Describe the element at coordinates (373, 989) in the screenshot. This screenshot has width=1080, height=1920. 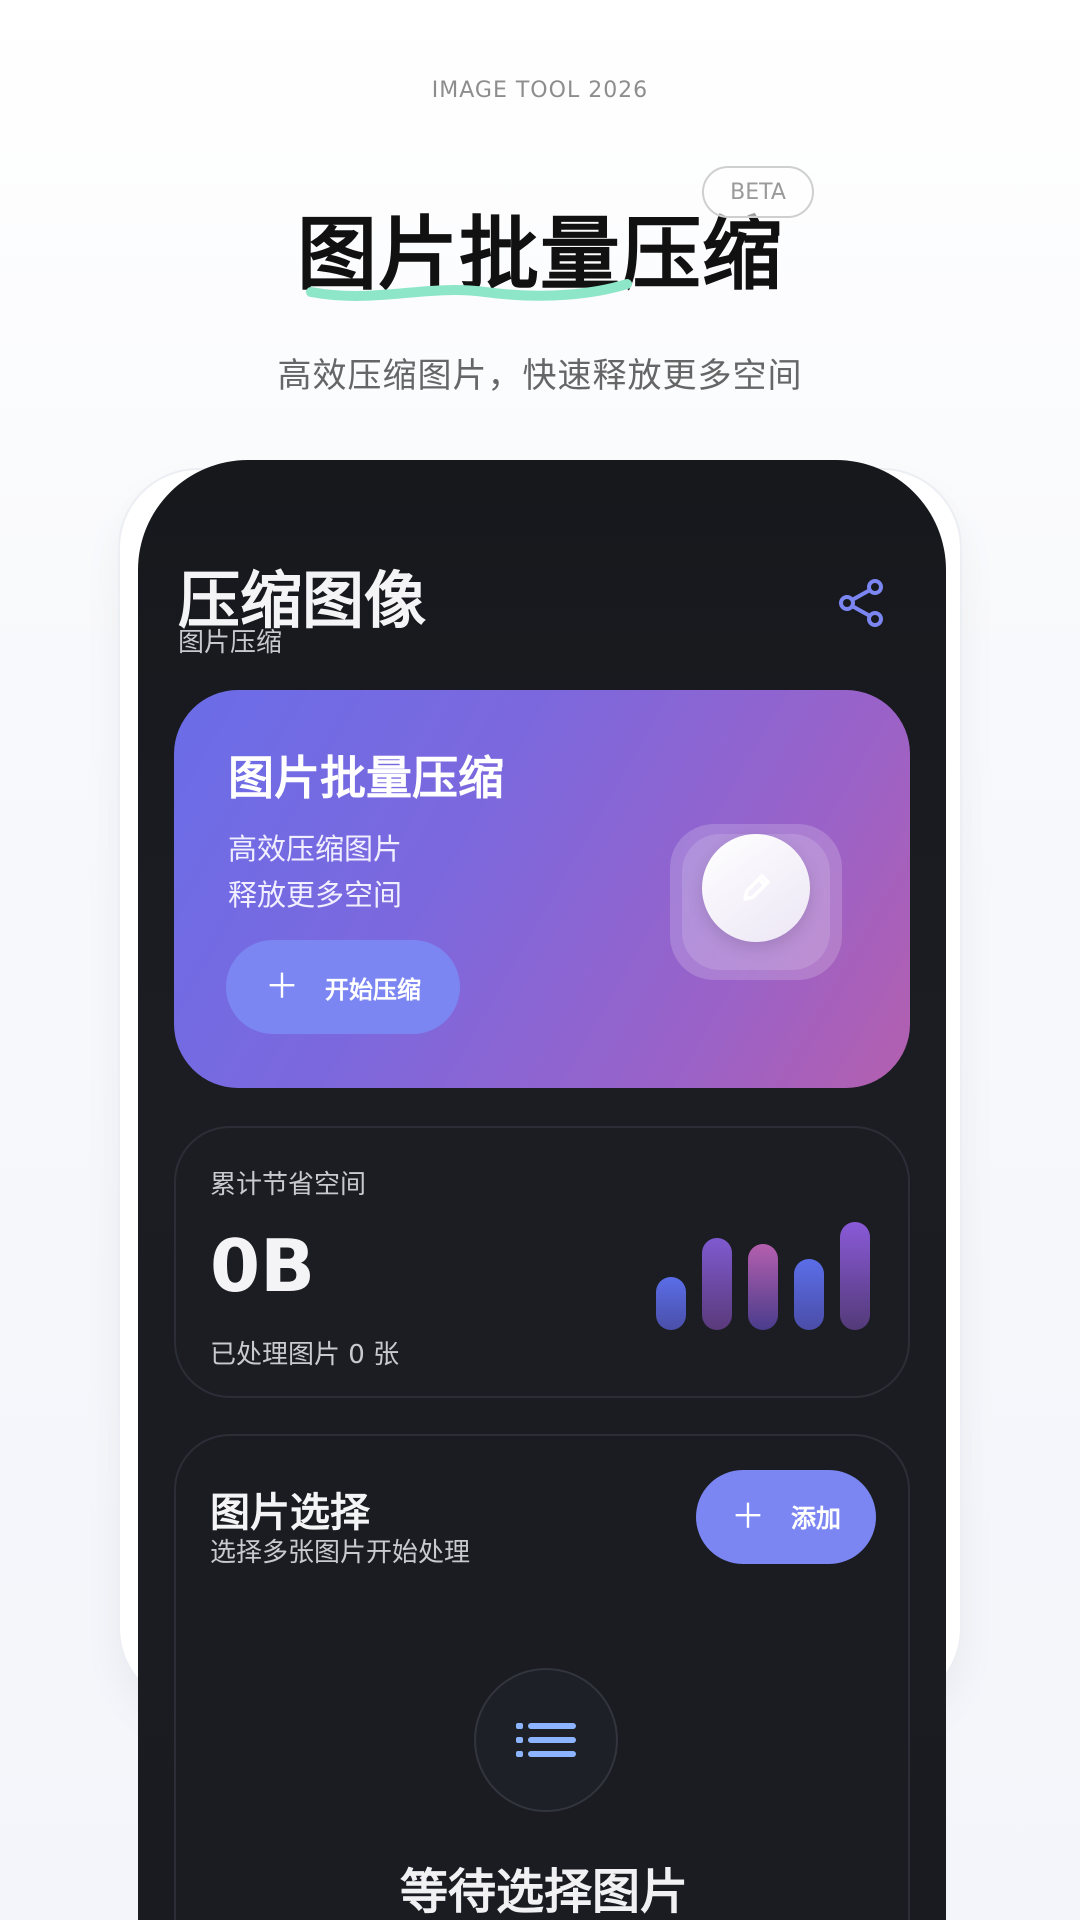
I see `start-compress-label: 开始压缩` at that location.